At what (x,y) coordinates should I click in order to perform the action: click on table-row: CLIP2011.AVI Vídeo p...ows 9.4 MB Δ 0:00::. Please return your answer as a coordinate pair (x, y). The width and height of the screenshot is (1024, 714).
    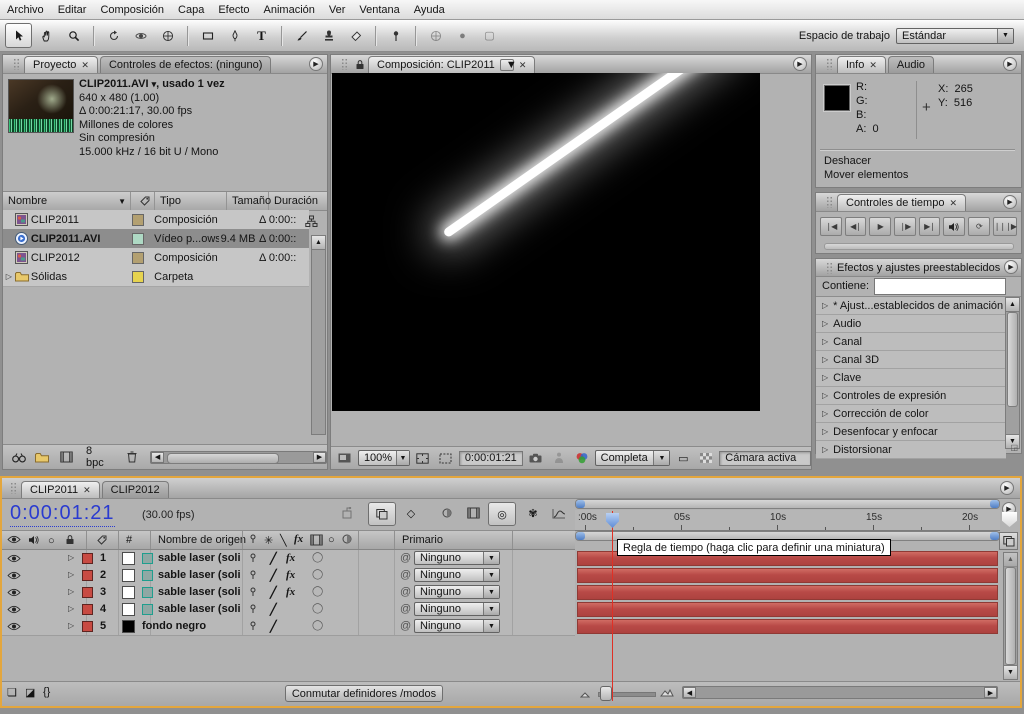
    Looking at the image, I should click on (156, 239).